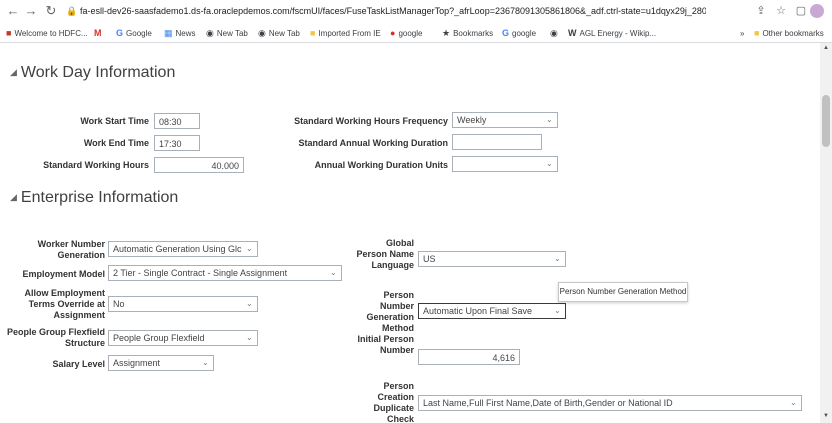 The image size is (832, 423). Describe the element at coordinates (199, 165) in the screenshot. I see `standard-working-hours-input: 40.000` at that location.